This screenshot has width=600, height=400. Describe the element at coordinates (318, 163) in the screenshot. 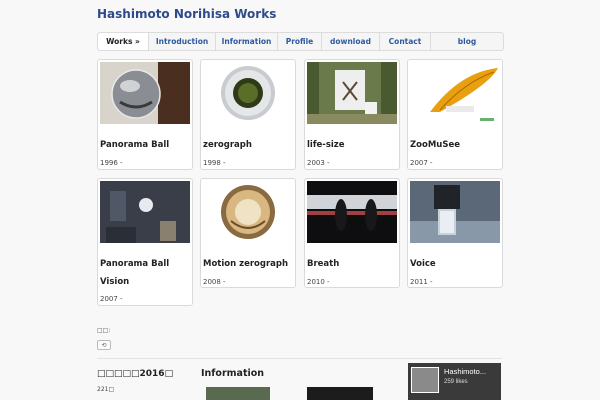

I see `work-year: 2003 -` at that location.